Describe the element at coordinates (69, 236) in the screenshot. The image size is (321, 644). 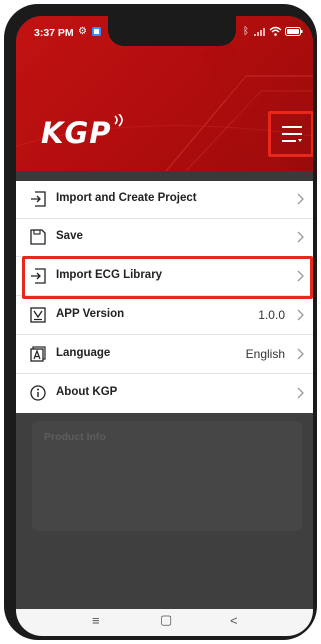
I see `menu-item-label: Save` at that location.